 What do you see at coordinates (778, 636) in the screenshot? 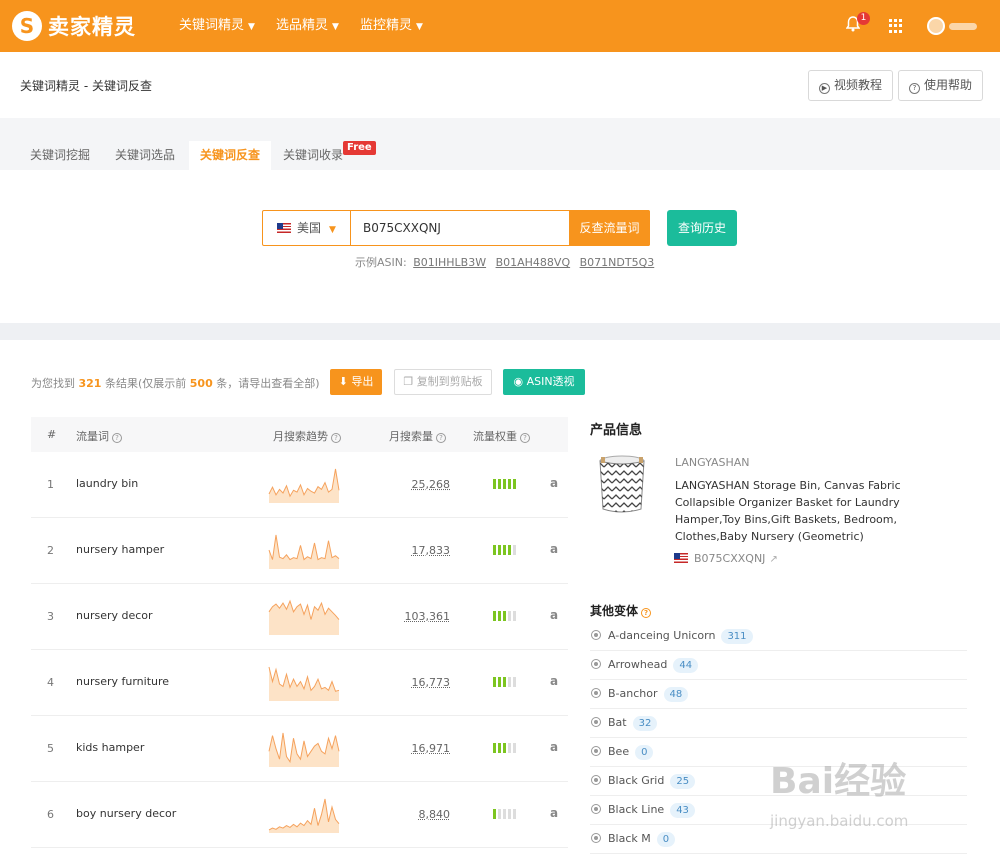
I see `variant-item: A-danceing Unicorn 311` at bounding box center [778, 636].